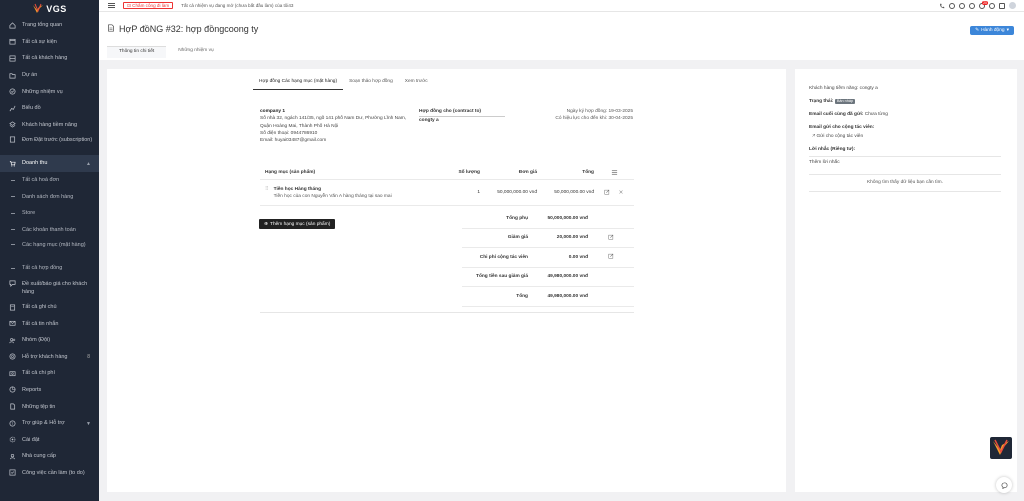 This screenshot has height=501, width=1024. What do you see at coordinates (49, 473) in the screenshot?
I see `sidebar-item-todo: Công việc cần làm (to do)` at bounding box center [49, 473].